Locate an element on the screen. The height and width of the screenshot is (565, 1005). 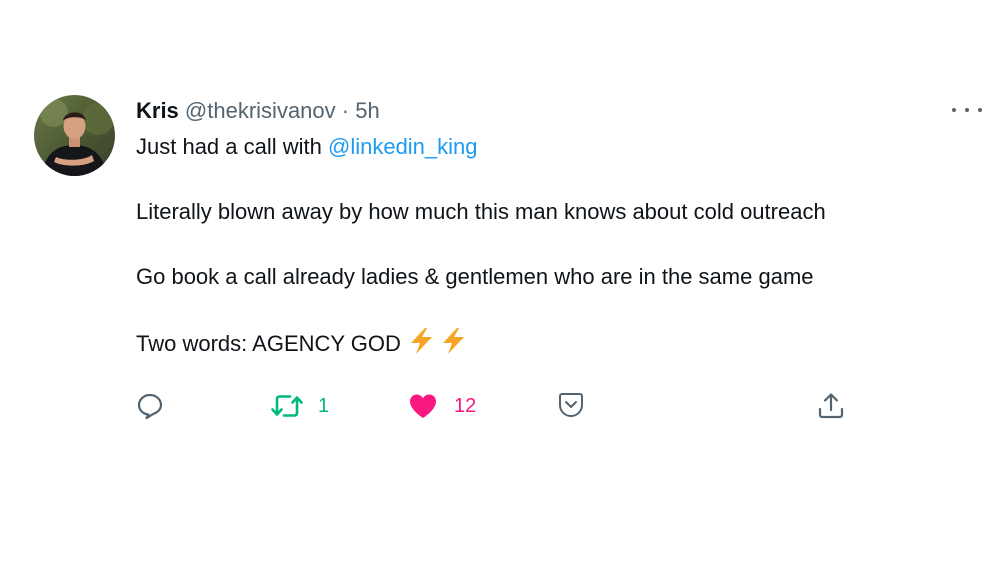
retweet-count: 1 is located at coordinates (324, 405).